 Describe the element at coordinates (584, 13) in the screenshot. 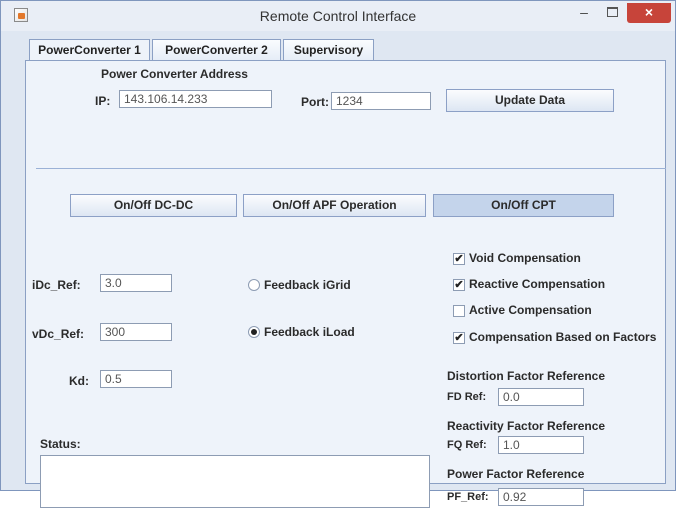

I see `minimize-button: –` at that location.